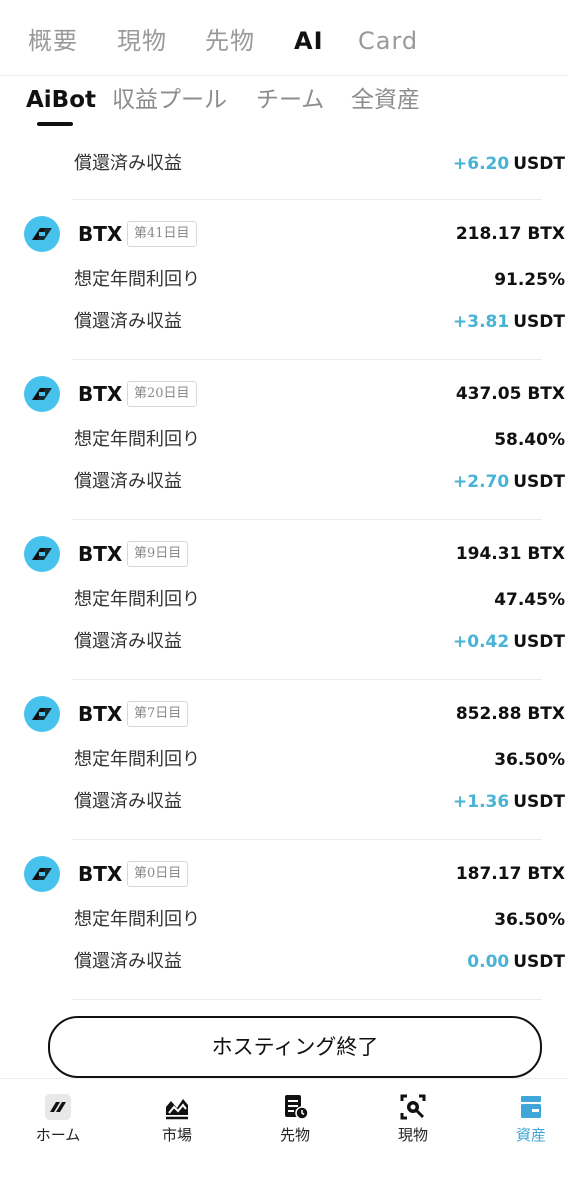 This screenshot has width=568, height=1200. Describe the element at coordinates (177, 1123) in the screenshot. I see `nav-market: 市場` at that location.